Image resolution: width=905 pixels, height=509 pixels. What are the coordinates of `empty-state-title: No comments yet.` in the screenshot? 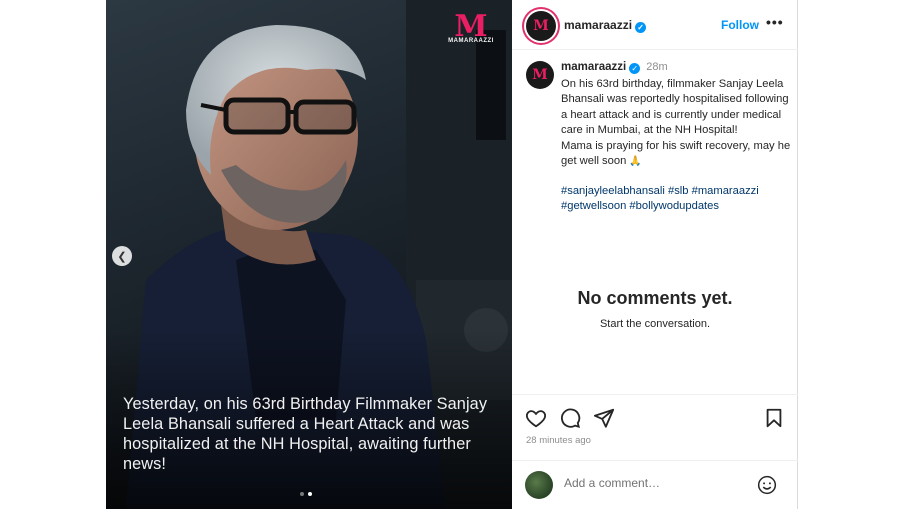 It's located at (655, 298).